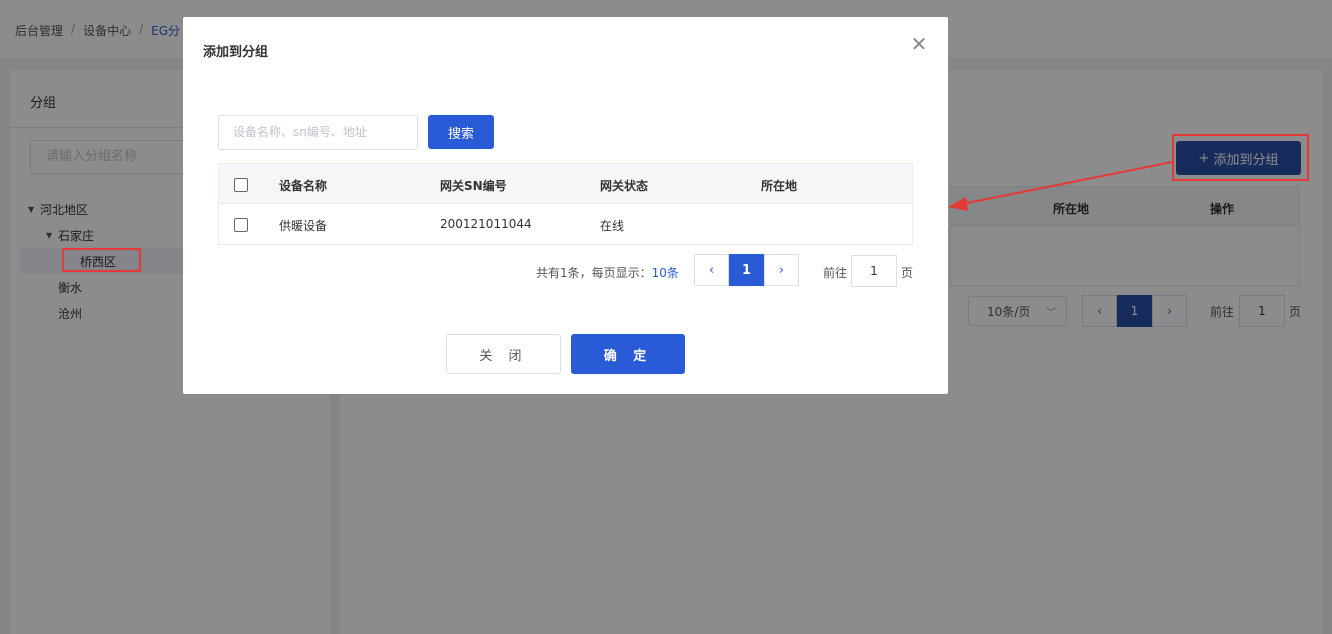 This screenshot has width=1332, height=634. Describe the element at coordinates (958, 204) in the screenshot. I see `arrow-head` at that location.